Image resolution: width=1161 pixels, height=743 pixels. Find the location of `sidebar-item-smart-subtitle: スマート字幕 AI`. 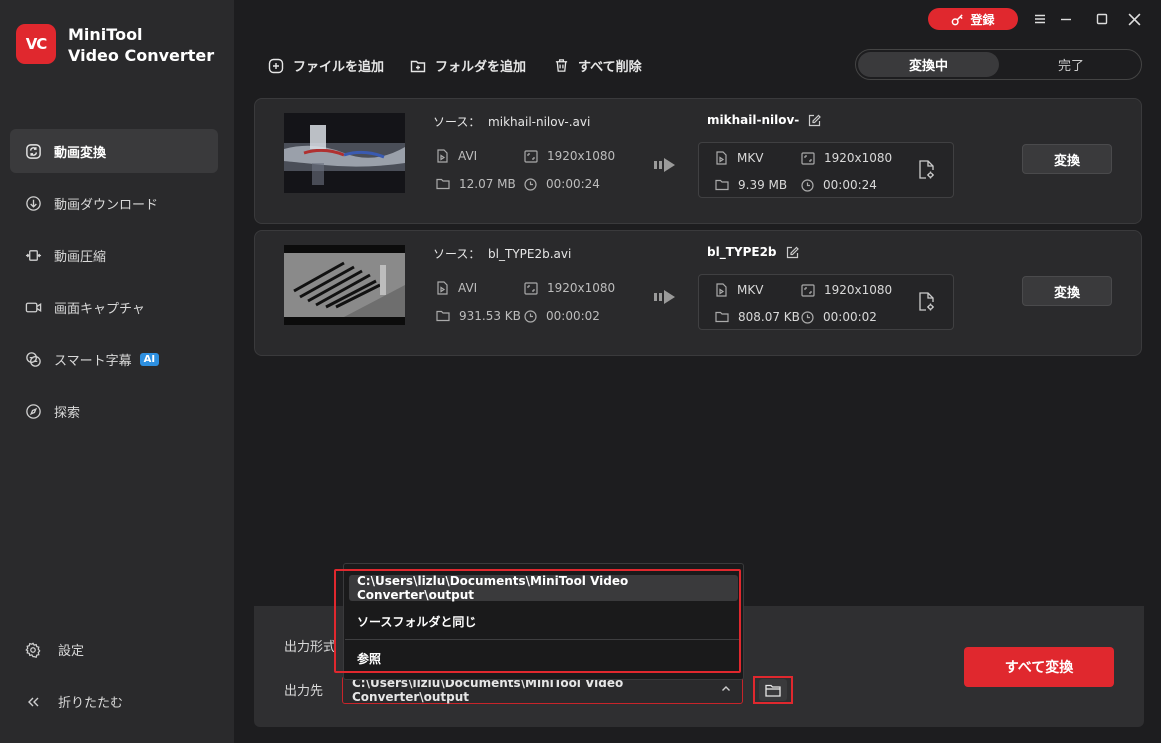

sidebar-item-smart-subtitle: スマート字幕 AI is located at coordinates (114, 359).